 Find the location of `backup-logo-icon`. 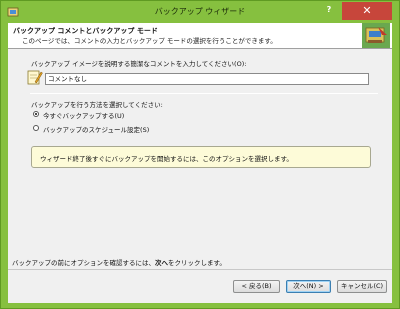

backup-logo-icon is located at coordinates (376, 35).